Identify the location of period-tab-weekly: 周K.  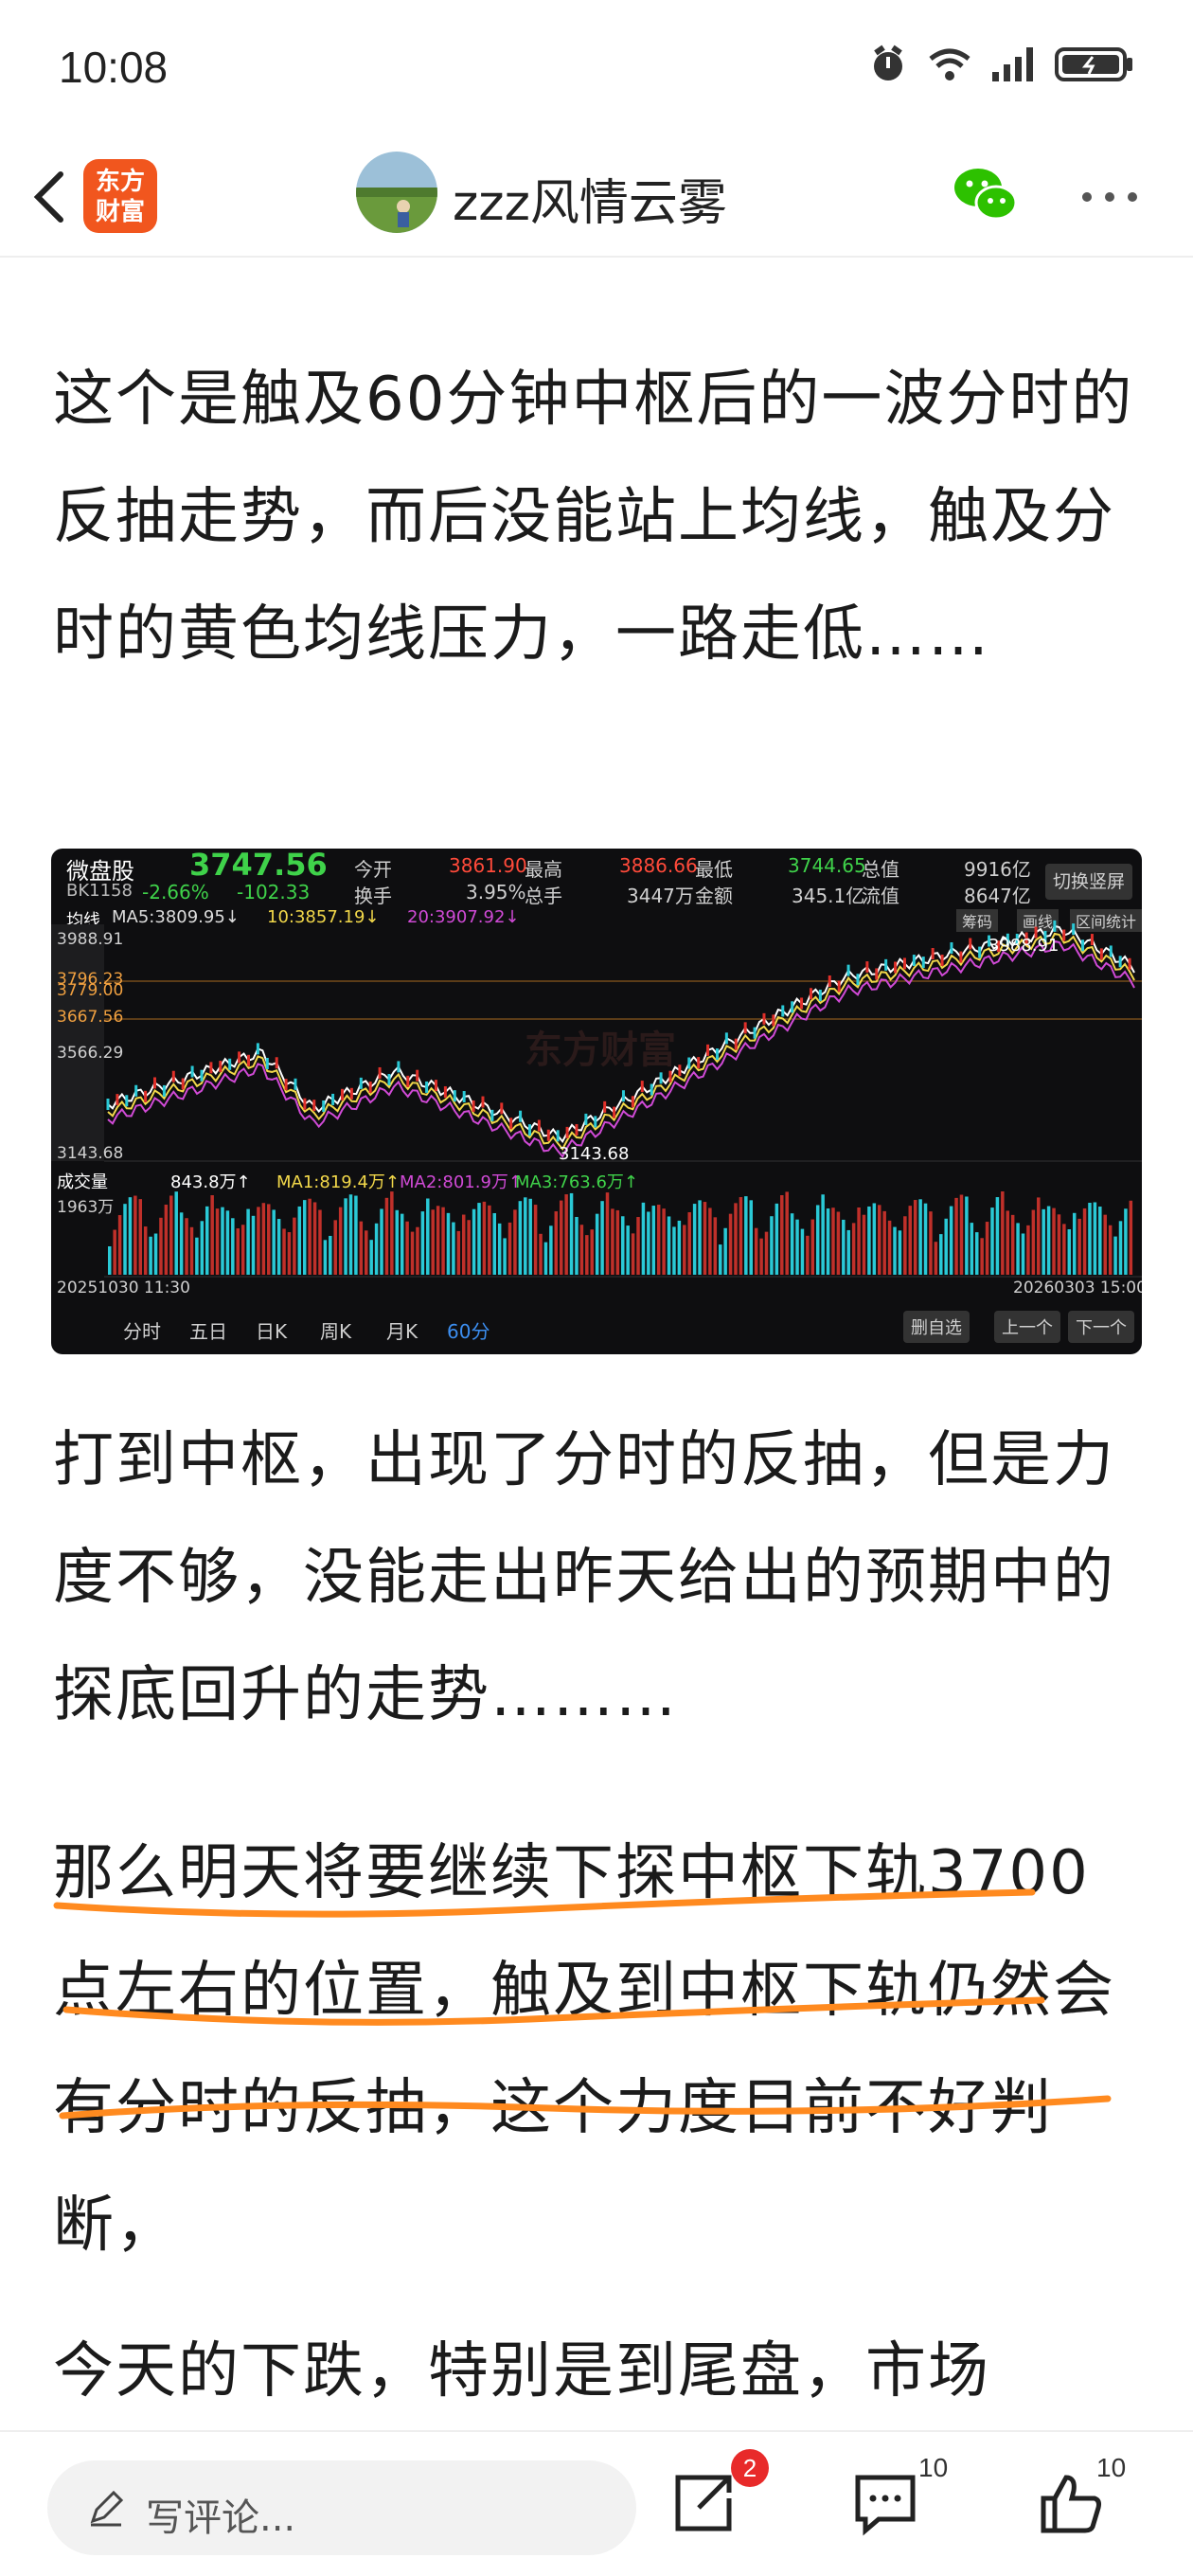
(335, 1330).